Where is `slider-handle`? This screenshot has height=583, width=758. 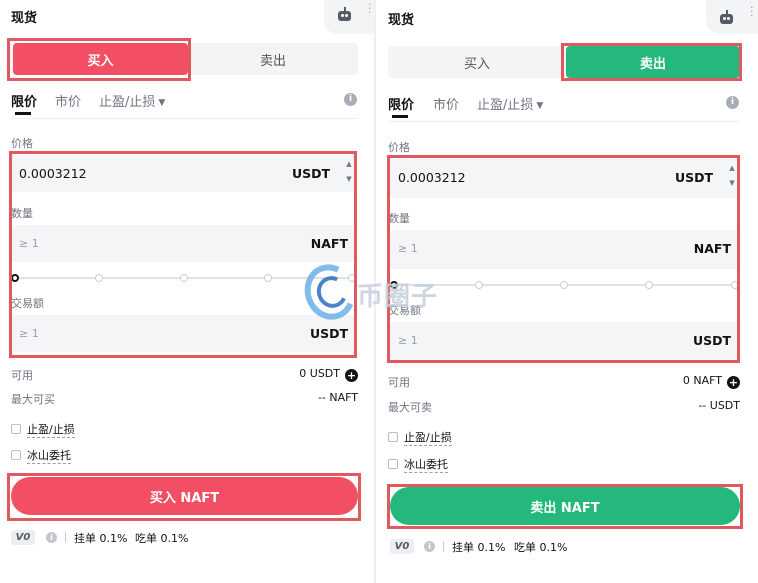
slider-handle is located at coordinates (15, 278).